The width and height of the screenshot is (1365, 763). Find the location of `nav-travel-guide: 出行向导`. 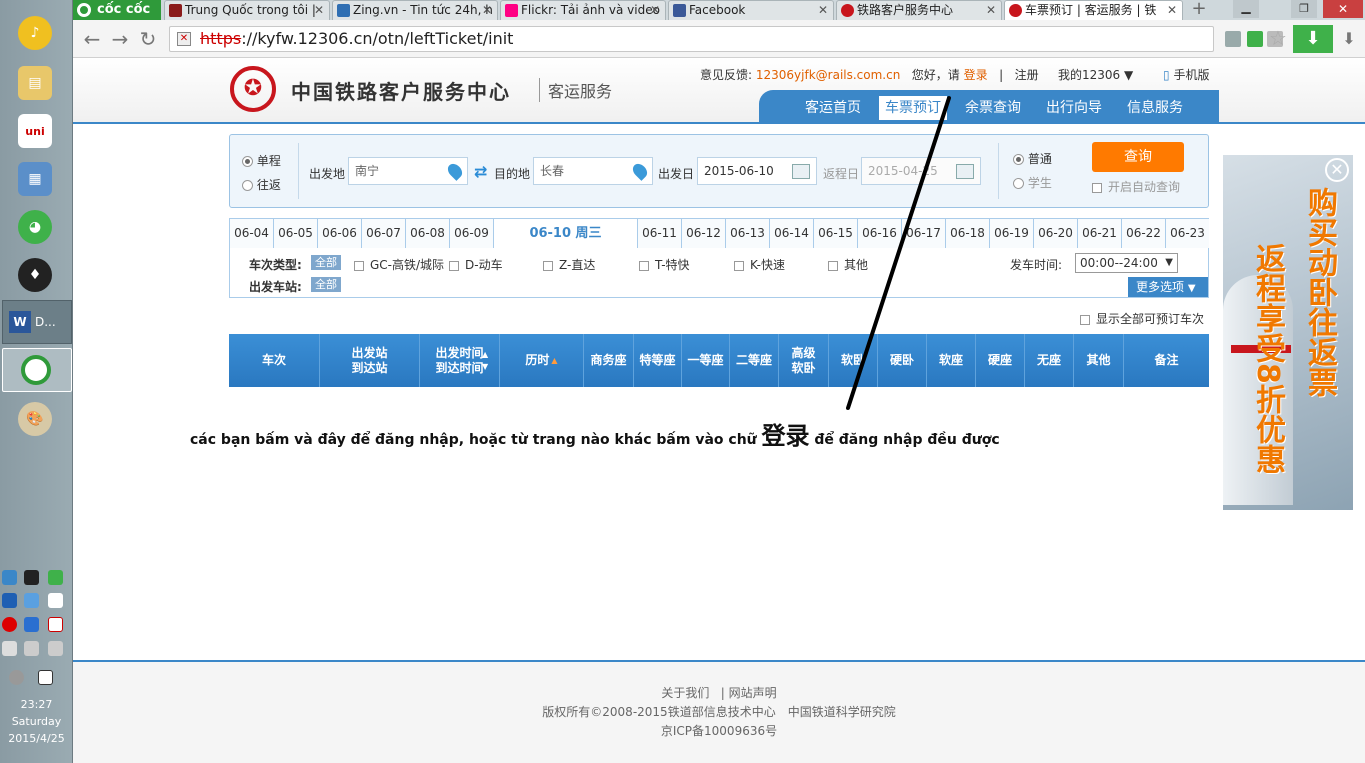

nav-travel-guide: 出行向导 is located at coordinates (1074, 108).